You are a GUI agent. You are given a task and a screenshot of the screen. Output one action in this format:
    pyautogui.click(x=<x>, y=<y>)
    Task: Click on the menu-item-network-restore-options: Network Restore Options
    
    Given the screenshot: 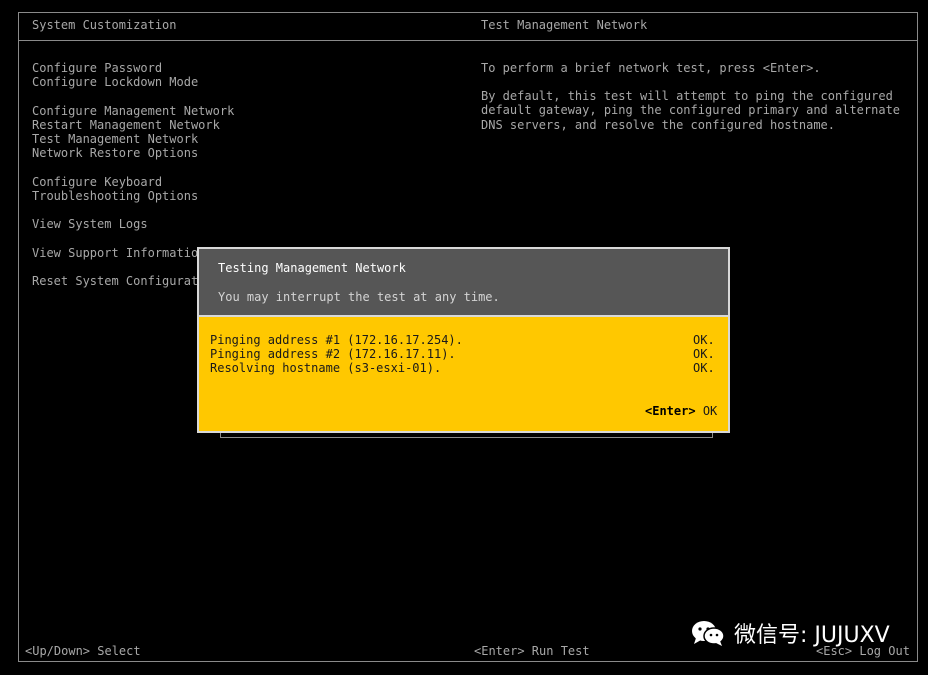 What is the action you would take?
    pyautogui.click(x=115, y=153)
    